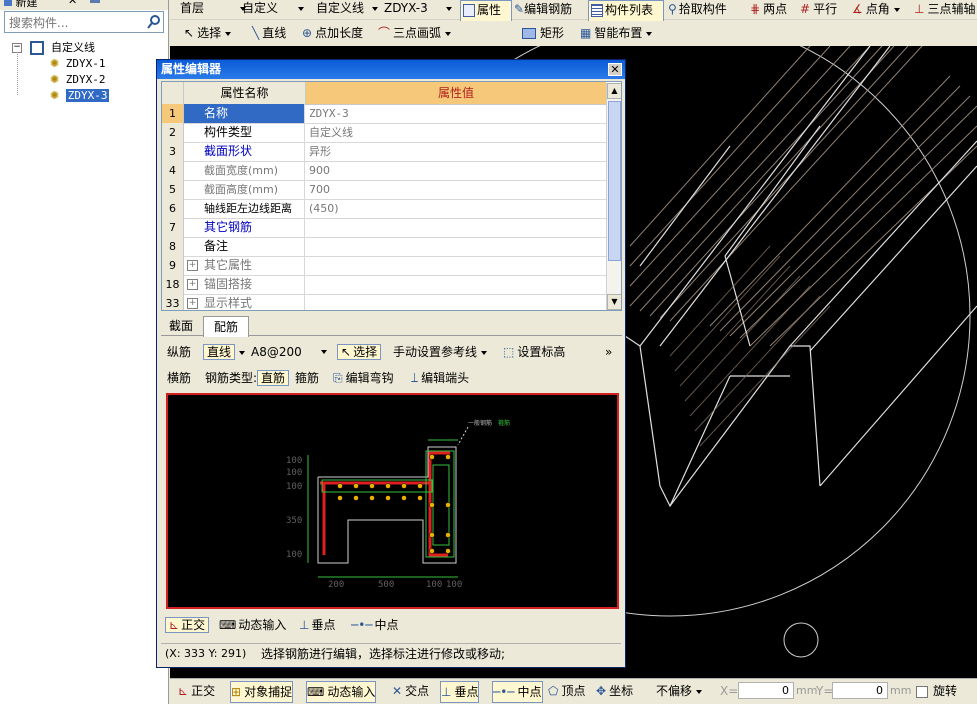 The width and height of the screenshot is (977, 704). I want to click on tree-item: ✺ ZDYX-2, so click(77, 80).